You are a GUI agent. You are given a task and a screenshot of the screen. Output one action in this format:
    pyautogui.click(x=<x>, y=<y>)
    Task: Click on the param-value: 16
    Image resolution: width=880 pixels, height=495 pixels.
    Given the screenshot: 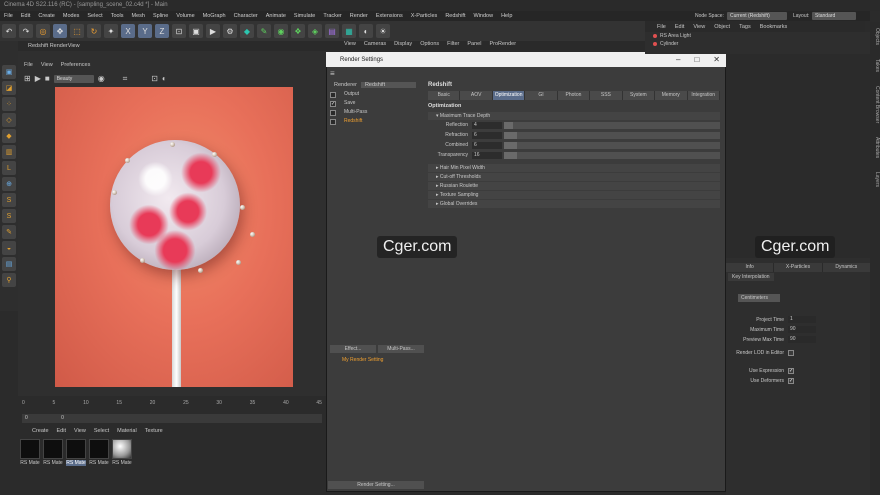 What is the action you would take?
    pyautogui.click(x=487, y=155)
    